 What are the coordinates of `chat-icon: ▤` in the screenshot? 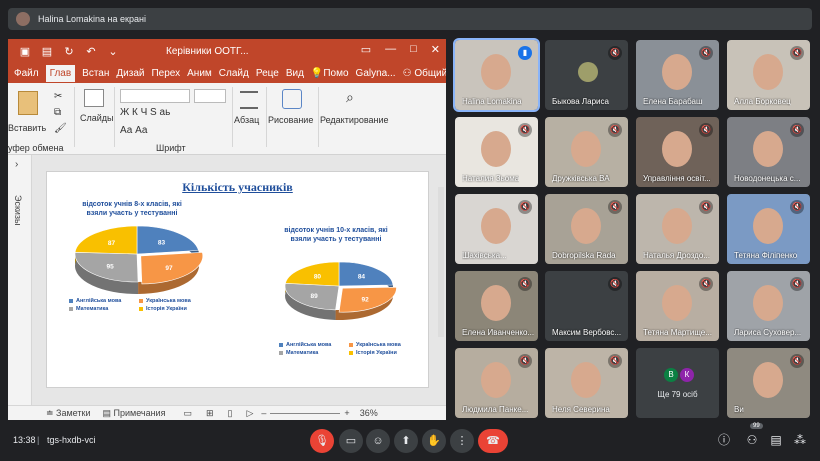 It's located at (776, 440).